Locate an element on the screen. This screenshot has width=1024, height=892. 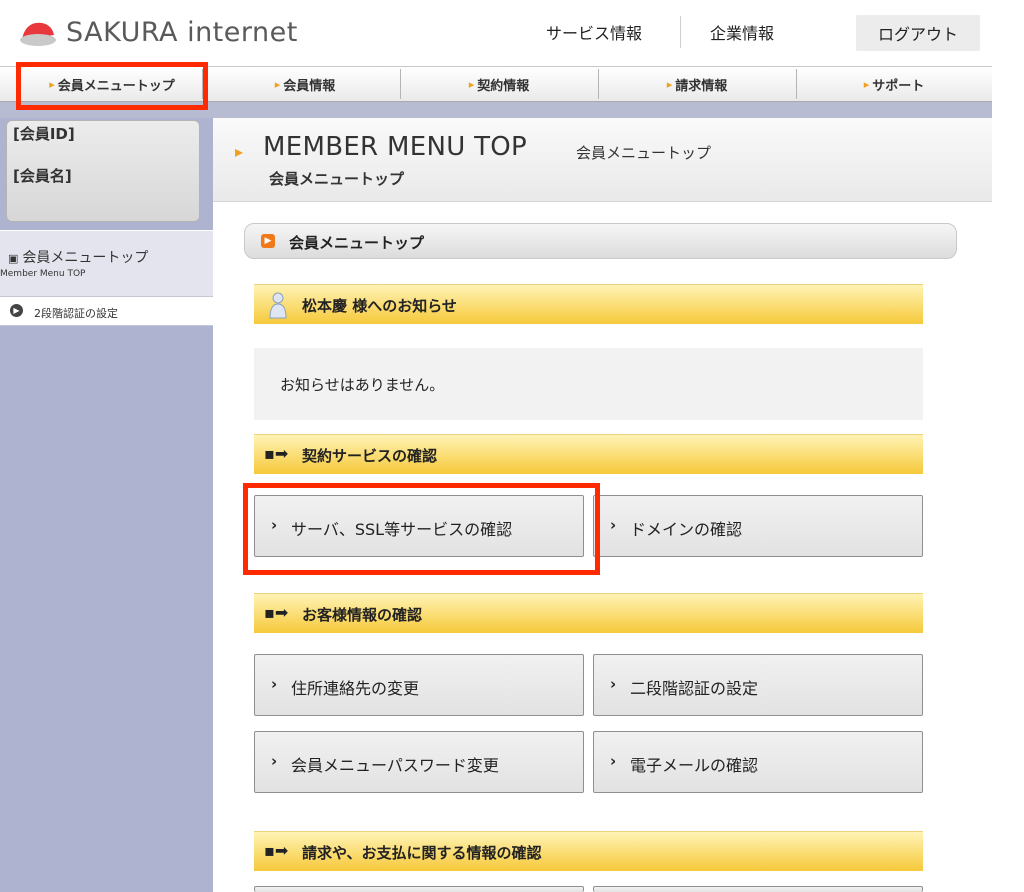
button-label: 住所連絡先の変更 is located at coordinates (355, 688).